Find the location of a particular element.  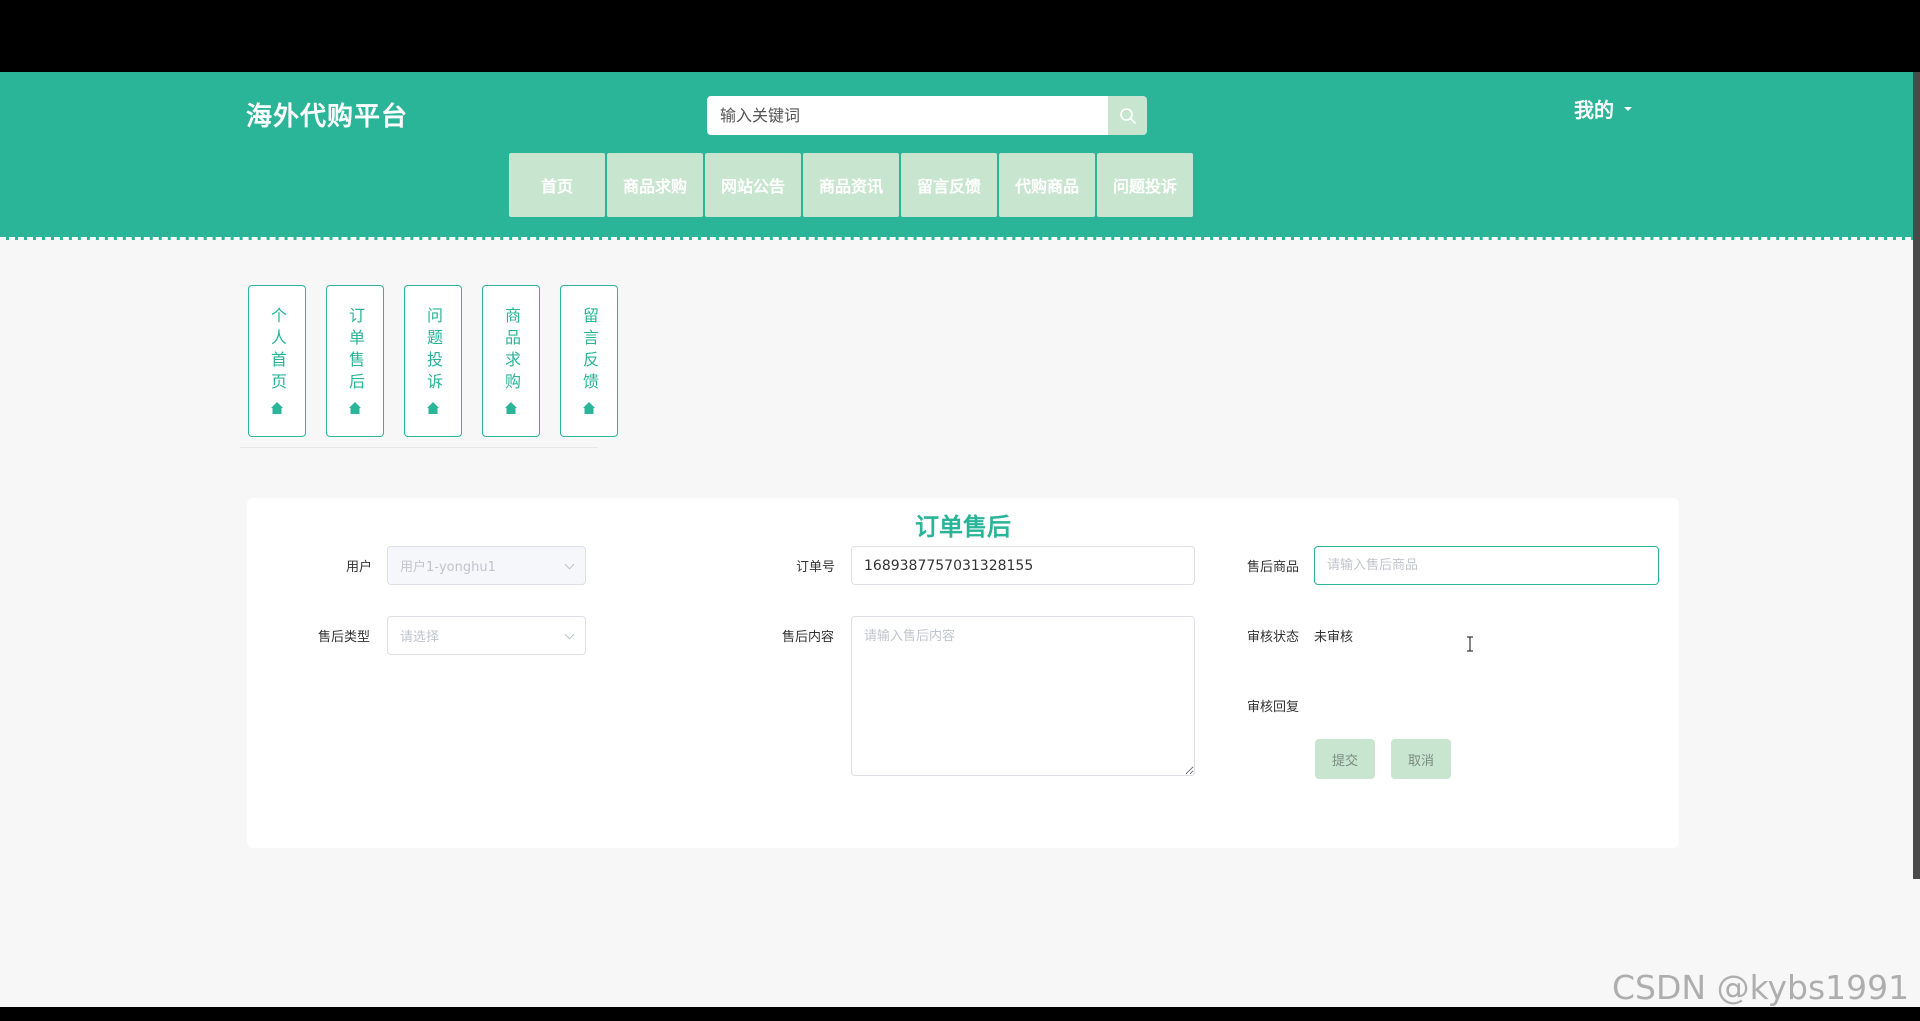

user-select-value: 用户1-yonghu1 is located at coordinates (448, 567).